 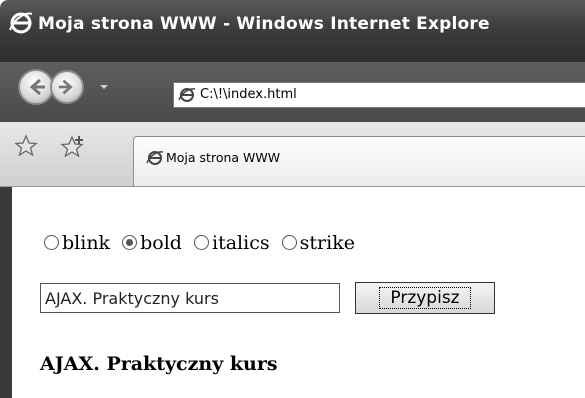 I want to click on address-text: C:\!\index.html, so click(x=248, y=94).